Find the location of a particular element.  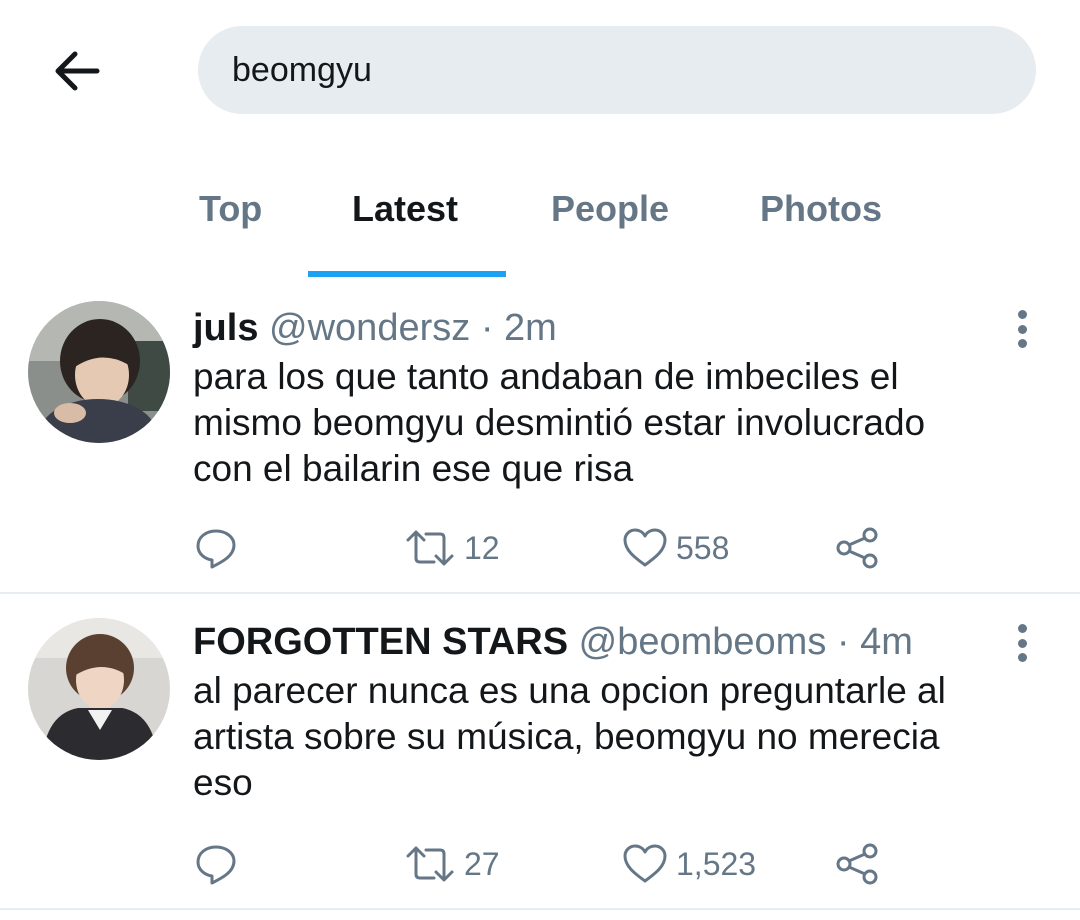

like-button: 558 is located at coordinates (675, 548).